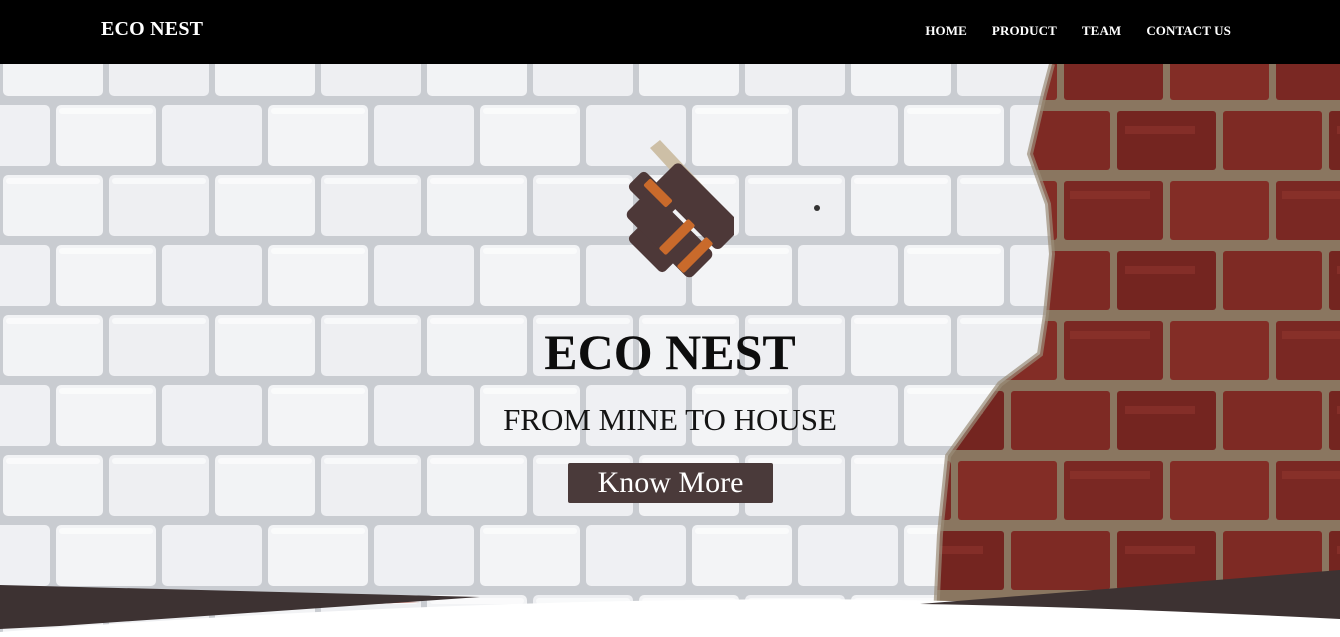 The height and width of the screenshot is (637, 1340). What do you see at coordinates (670, 32) in the screenshot?
I see `top-navbar: ECO NEST HOME PRODUCT TEAM CONTACT US` at bounding box center [670, 32].